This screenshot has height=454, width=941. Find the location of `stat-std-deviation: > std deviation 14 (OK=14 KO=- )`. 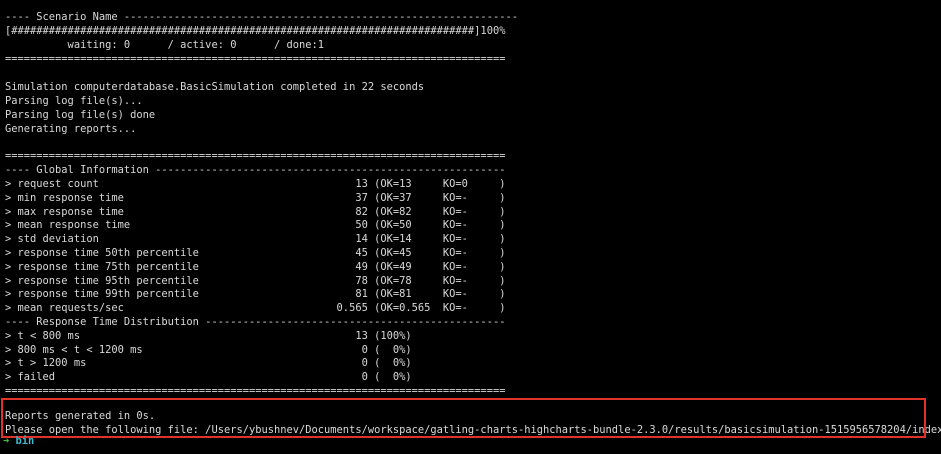

stat-std-deviation: > std deviation 14 (OK=14 KO=- ) is located at coordinates (255, 239).